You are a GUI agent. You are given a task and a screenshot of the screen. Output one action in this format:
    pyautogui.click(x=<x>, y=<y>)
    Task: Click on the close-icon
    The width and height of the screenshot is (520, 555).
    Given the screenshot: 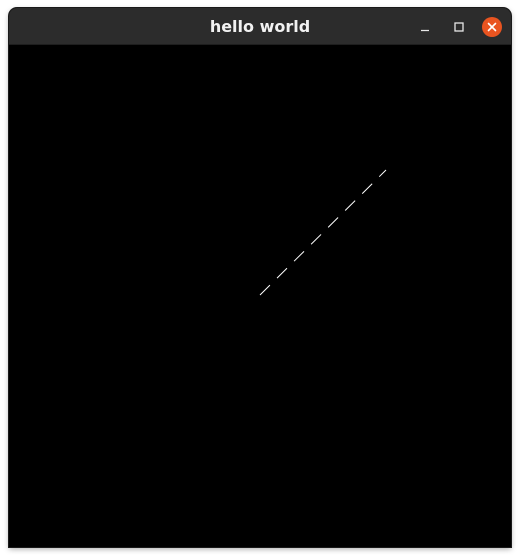 What is the action you would take?
    pyautogui.click(x=492, y=27)
    